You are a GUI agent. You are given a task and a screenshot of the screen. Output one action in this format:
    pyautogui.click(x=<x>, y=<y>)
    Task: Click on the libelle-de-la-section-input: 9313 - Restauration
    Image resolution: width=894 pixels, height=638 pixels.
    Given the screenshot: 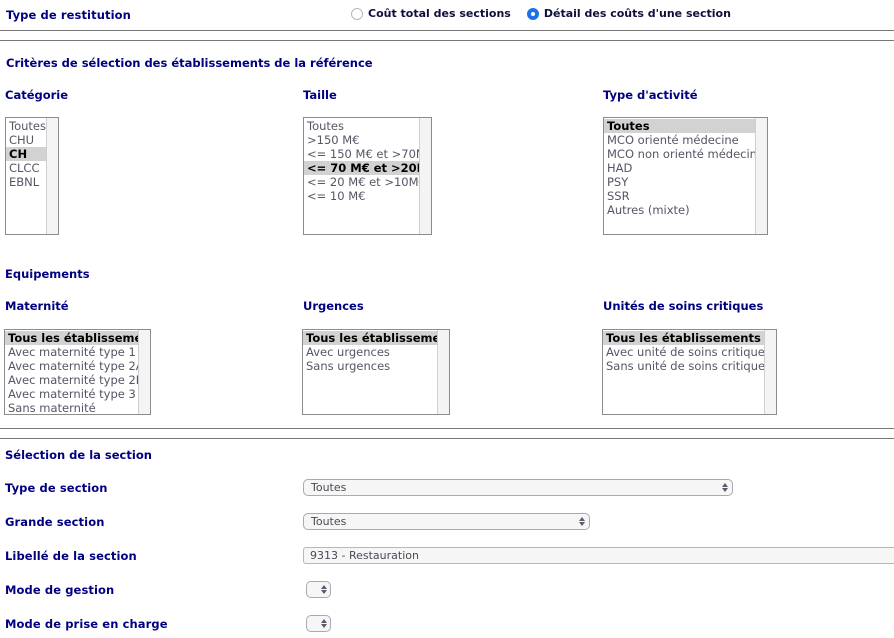 What is the action you would take?
    pyautogui.click(x=598, y=555)
    